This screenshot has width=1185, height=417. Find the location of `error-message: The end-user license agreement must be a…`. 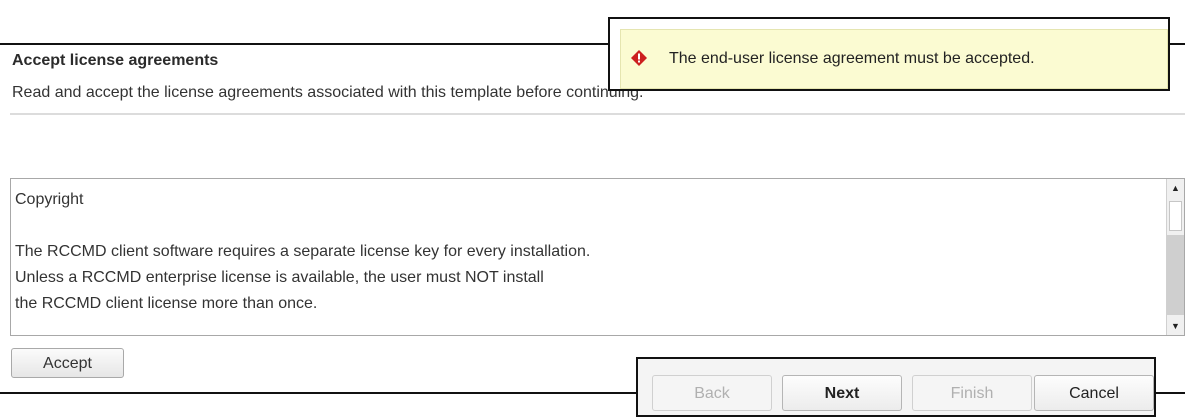

error-message: The end-user license agreement must be a… is located at coordinates (852, 58).